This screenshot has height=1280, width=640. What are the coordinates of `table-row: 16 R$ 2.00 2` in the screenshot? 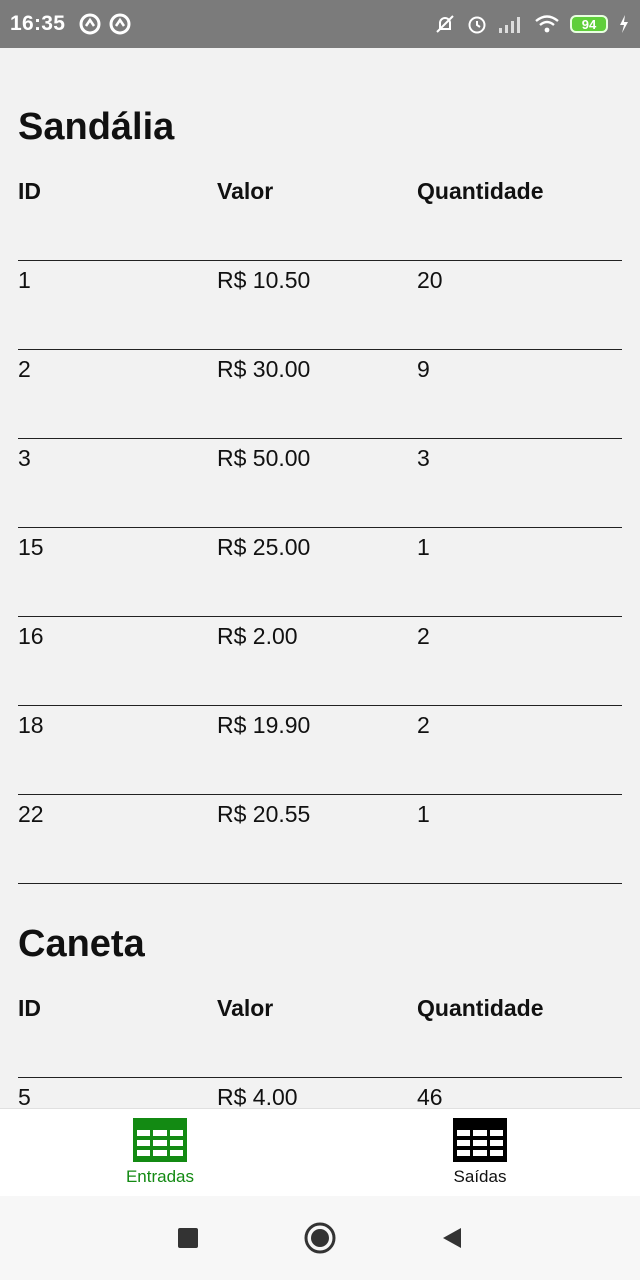 It's located at (320, 660).